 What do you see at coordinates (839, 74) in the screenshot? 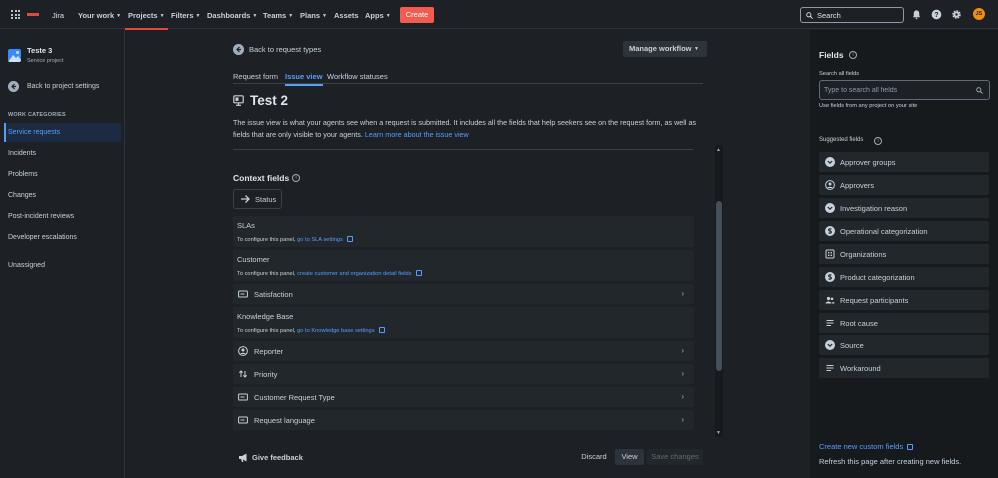
I see `search-fields-label: Search all fields` at bounding box center [839, 74].